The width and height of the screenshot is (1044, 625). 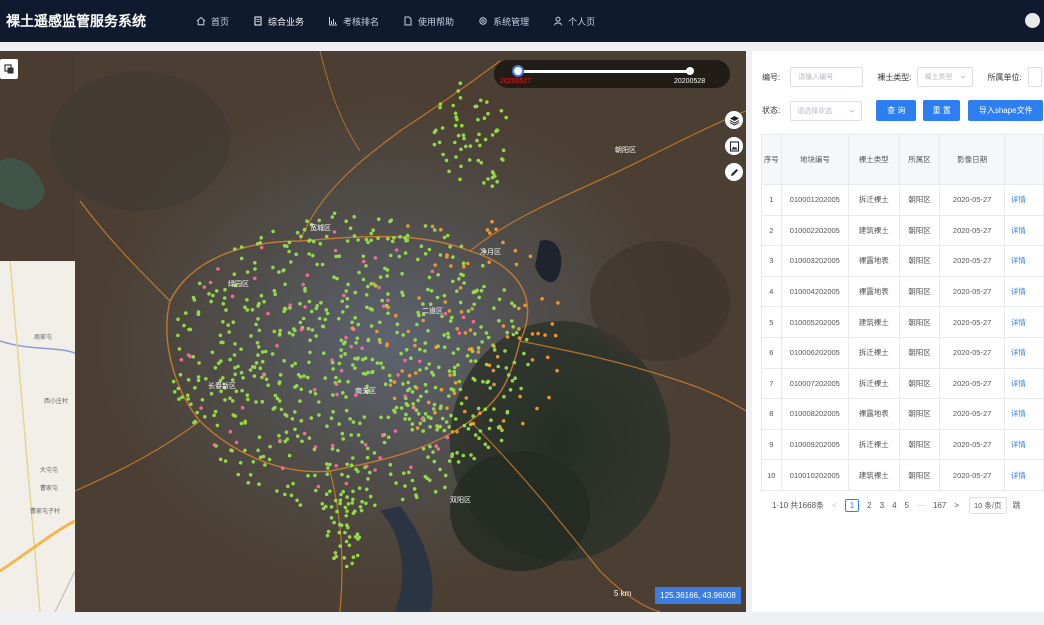 What do you see at coordinates (1023, 475) in the screenshot?
I see `detail-link: 详情` at bounding box center [1023, 475].